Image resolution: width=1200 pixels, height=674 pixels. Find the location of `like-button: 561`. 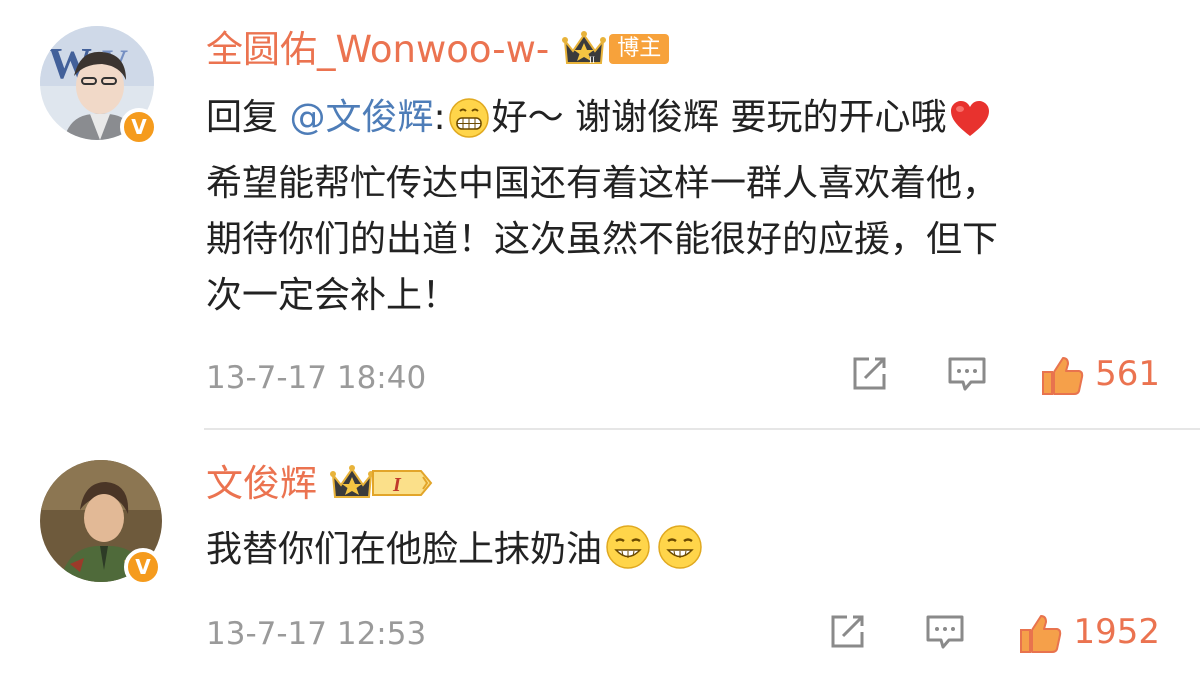

like-button: 561 is located at coordinates (1100, 374).